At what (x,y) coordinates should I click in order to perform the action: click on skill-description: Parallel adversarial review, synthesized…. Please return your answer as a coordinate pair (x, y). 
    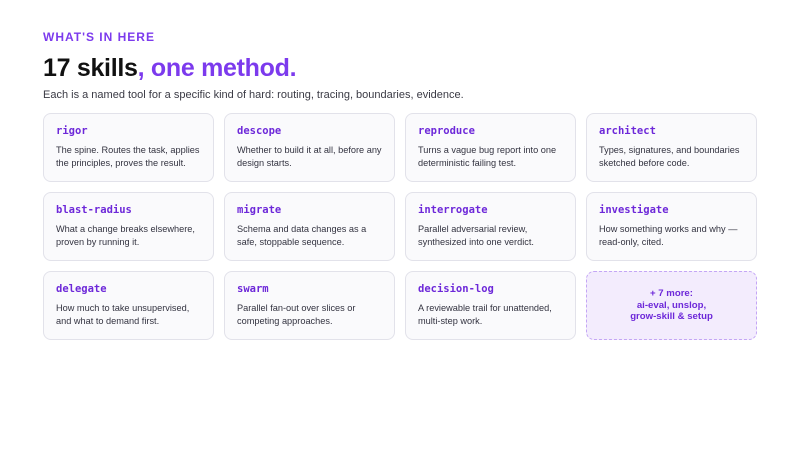
    Looking at the image, I should click on (476, 235).